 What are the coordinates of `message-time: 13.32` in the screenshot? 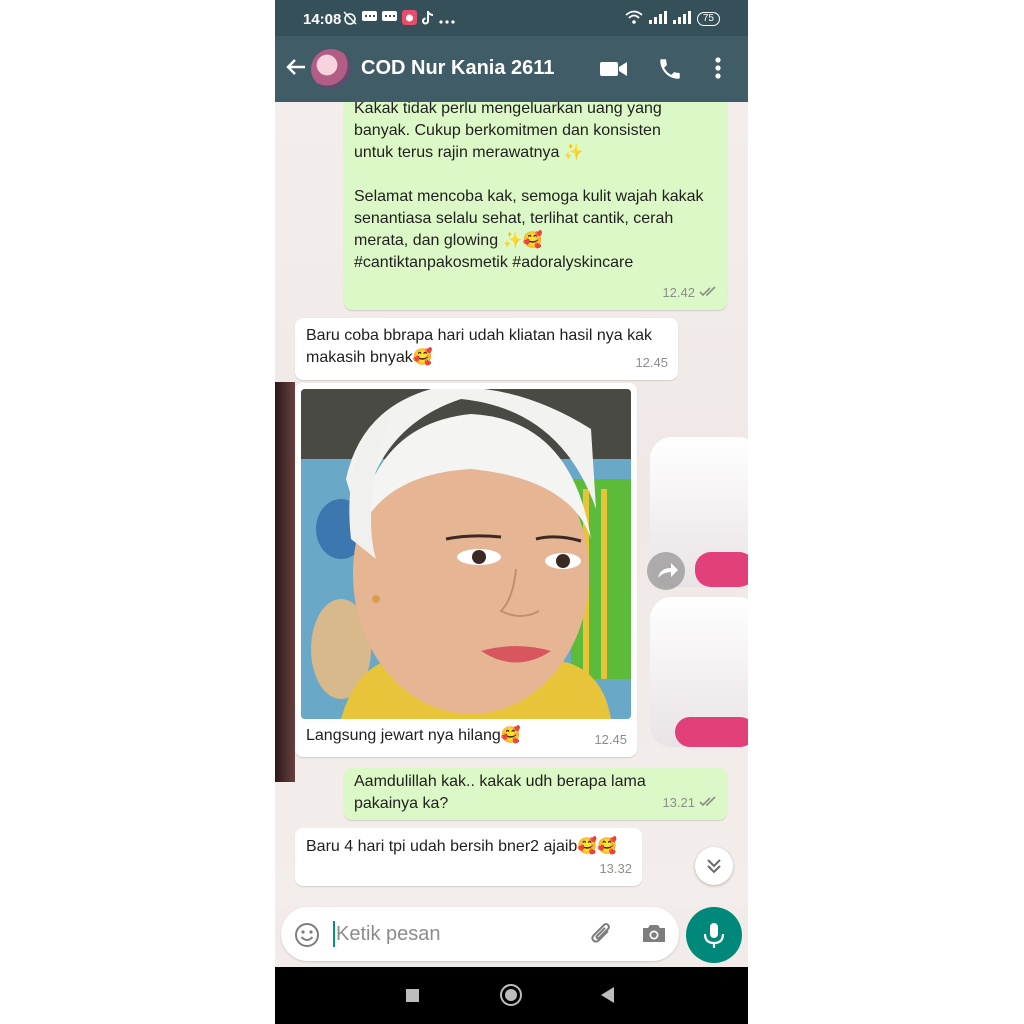 It's located at (615, 868).